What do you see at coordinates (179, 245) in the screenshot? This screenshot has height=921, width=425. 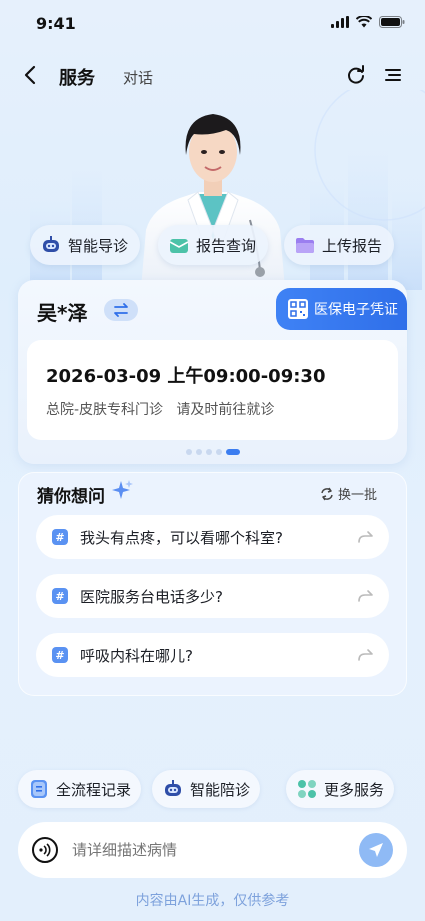 I see `report-envelope-icon` at bounding box center [179, 245].